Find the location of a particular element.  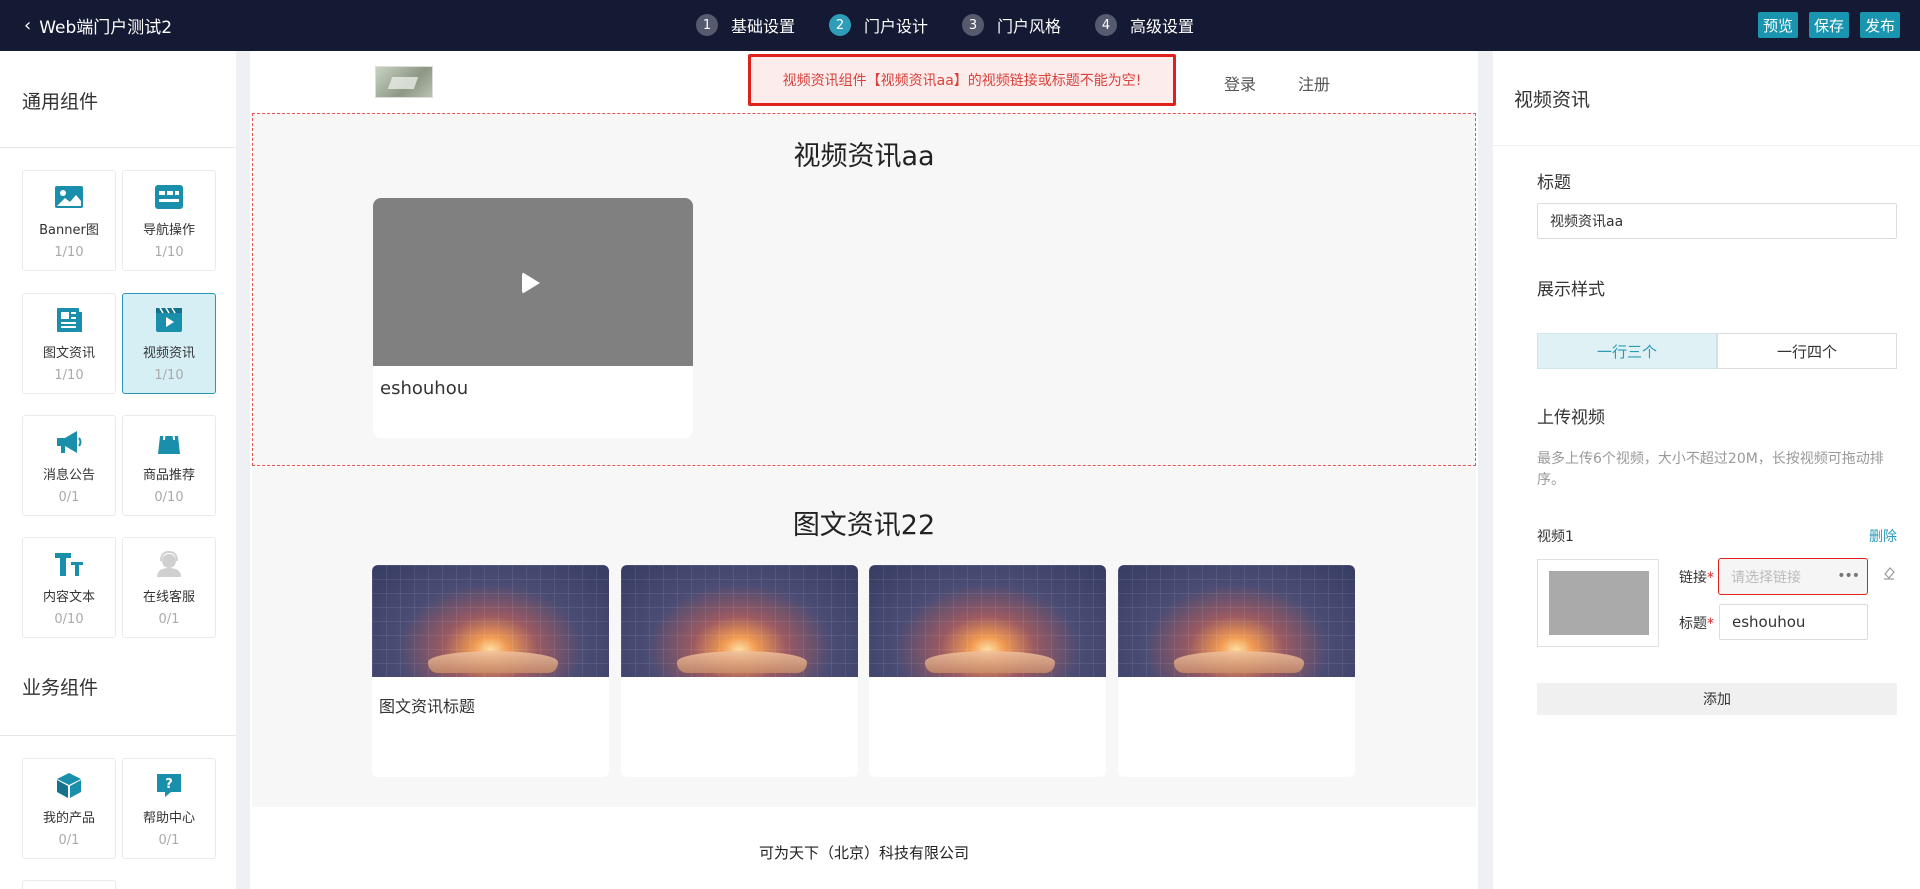

link-select: 请选择链接 ••• is located at coordinates (1793, 576).